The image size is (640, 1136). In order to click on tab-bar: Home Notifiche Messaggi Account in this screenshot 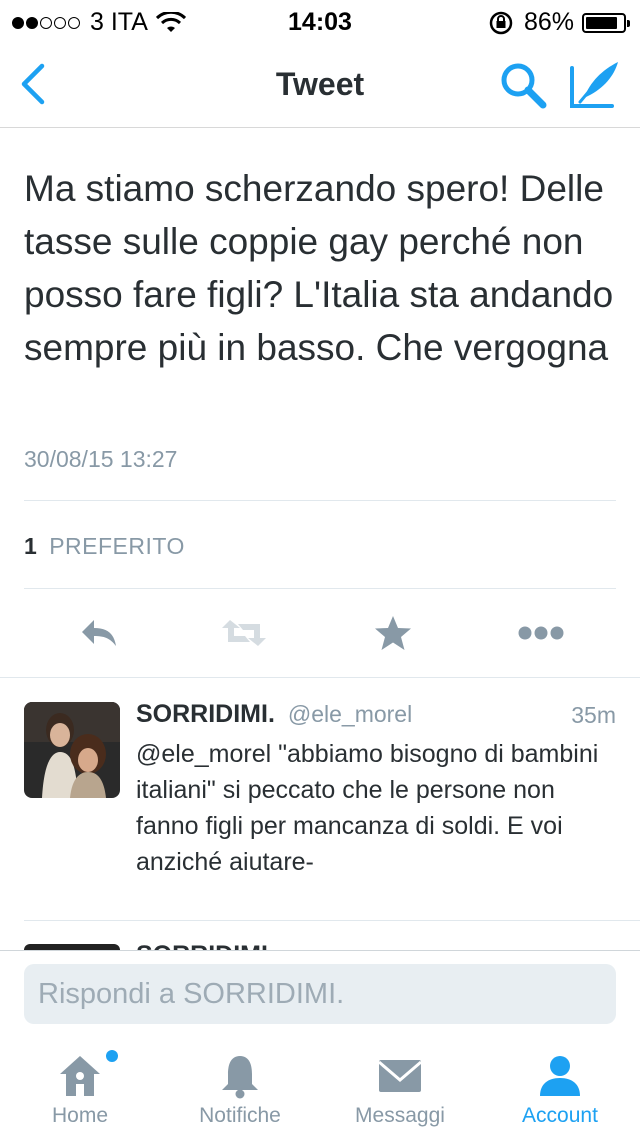, I will do `click(320, 1086)`.